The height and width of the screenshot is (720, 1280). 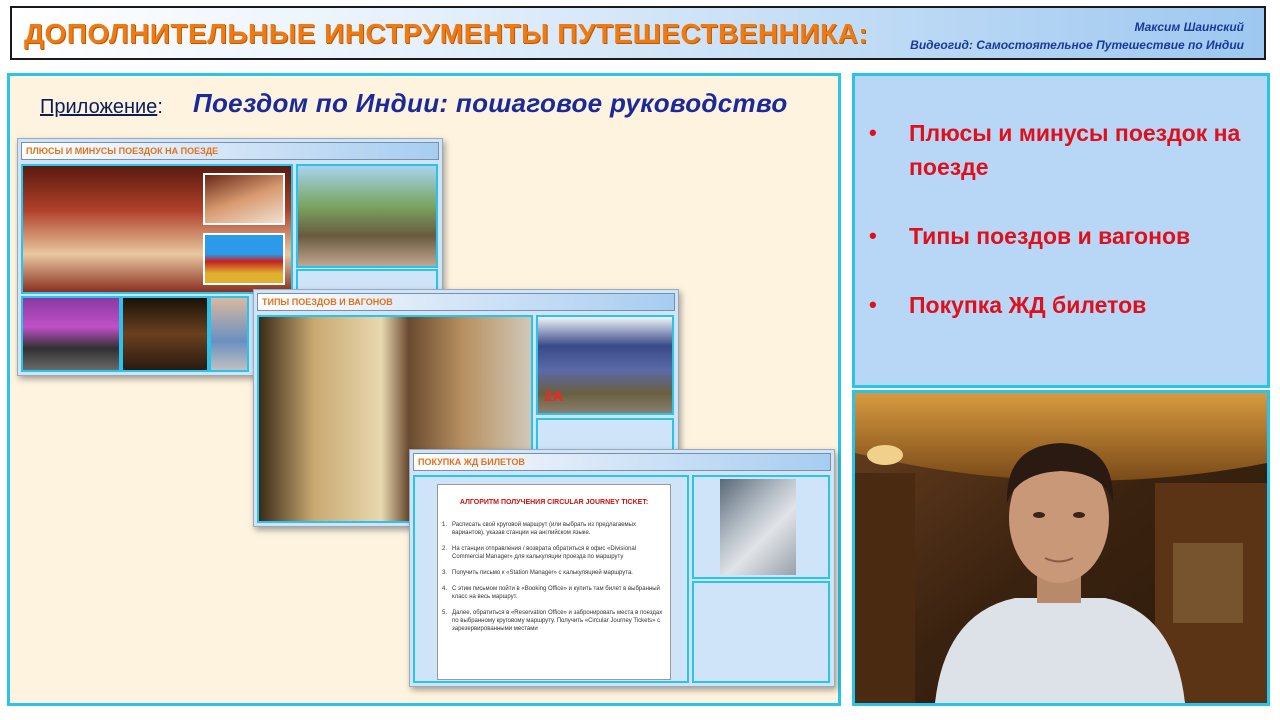 I want to click on topic-item: • Покупка ЖД билетов, so click(x=1061, y=305).